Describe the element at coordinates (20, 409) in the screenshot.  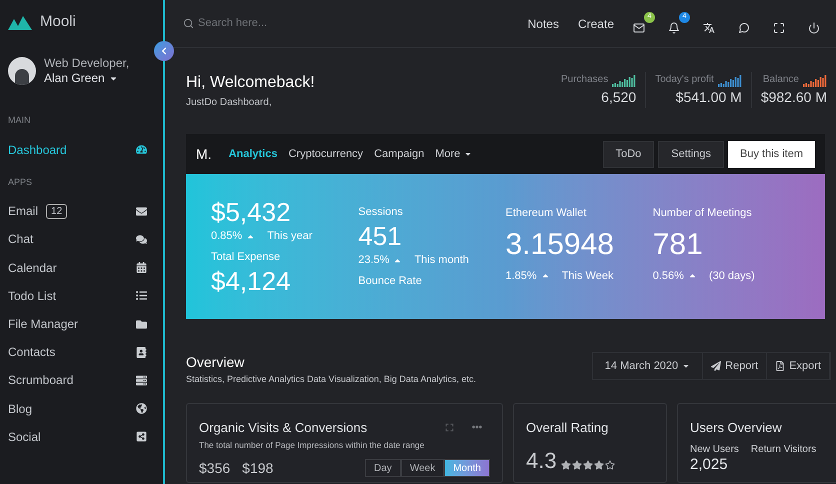
I see `item-label: Blog` at that location.